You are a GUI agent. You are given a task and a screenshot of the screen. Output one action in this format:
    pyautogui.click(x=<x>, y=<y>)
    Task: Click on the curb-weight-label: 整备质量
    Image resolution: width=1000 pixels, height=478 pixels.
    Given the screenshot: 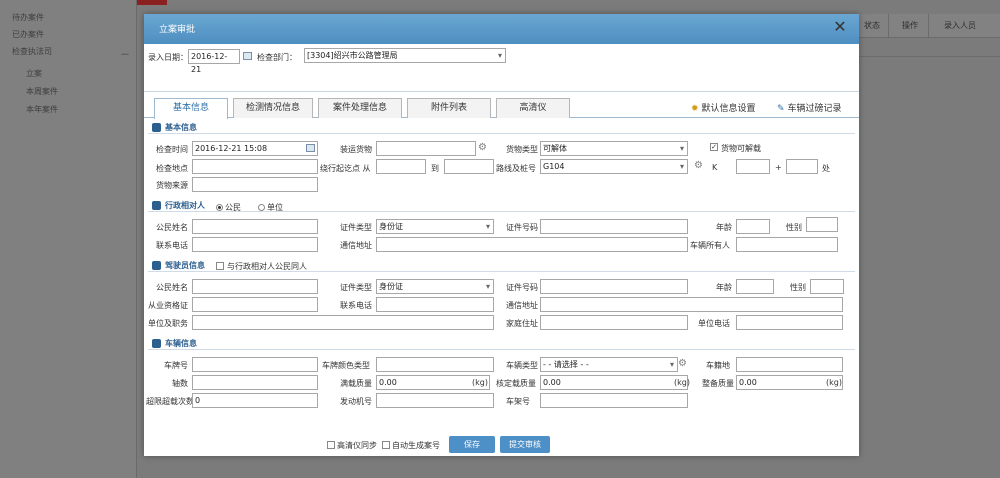 What is the action you would take?
    pyautogui.click(x=718, y=383)
    